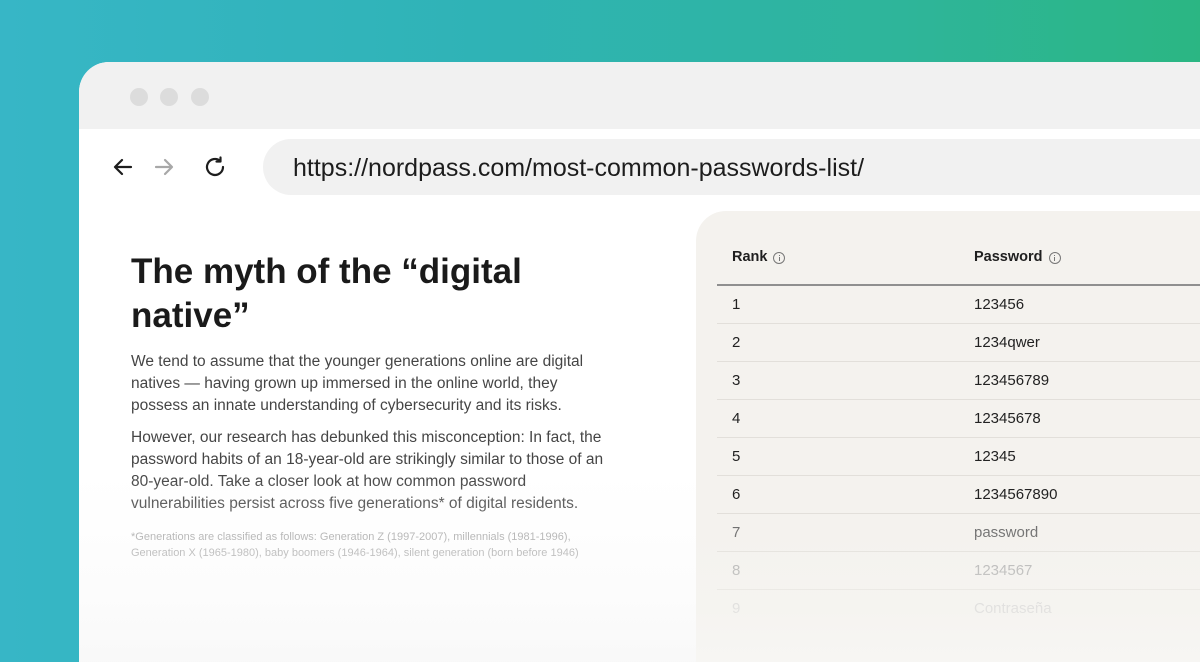  Describe the element at coordinates (750, 257) in the screenshot. I see `column-label-rank: Rank` at that location.